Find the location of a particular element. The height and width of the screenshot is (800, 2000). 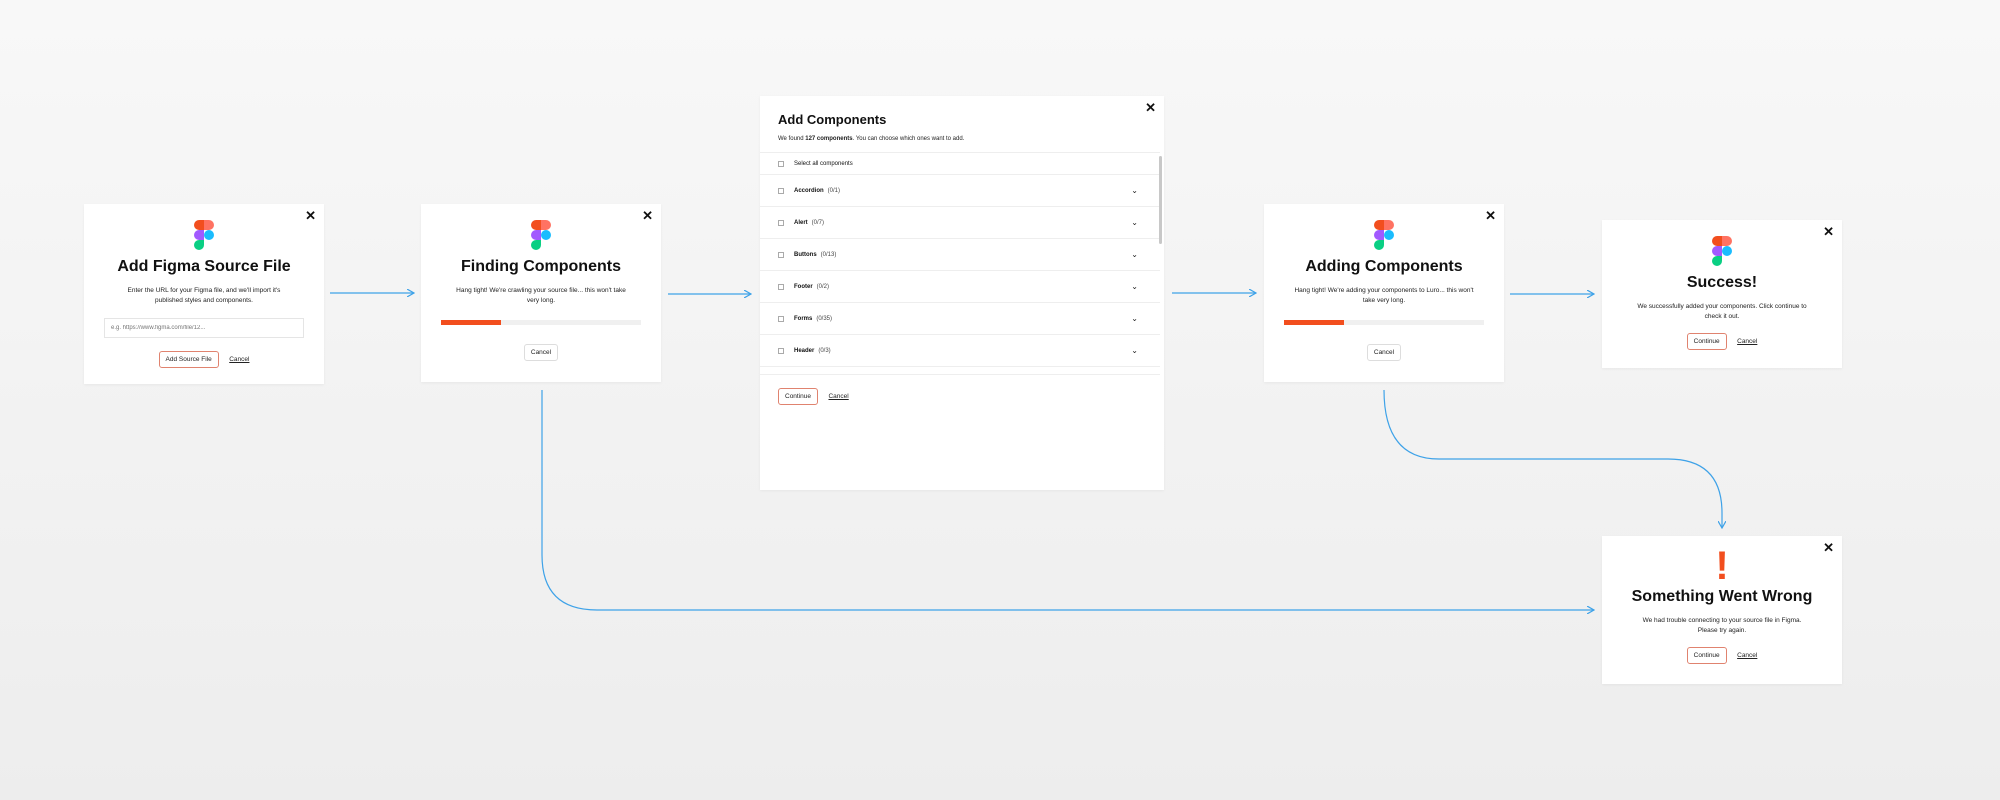

component-row: Buttons (0/13) ⌄ is located at coordinates (960, 255).